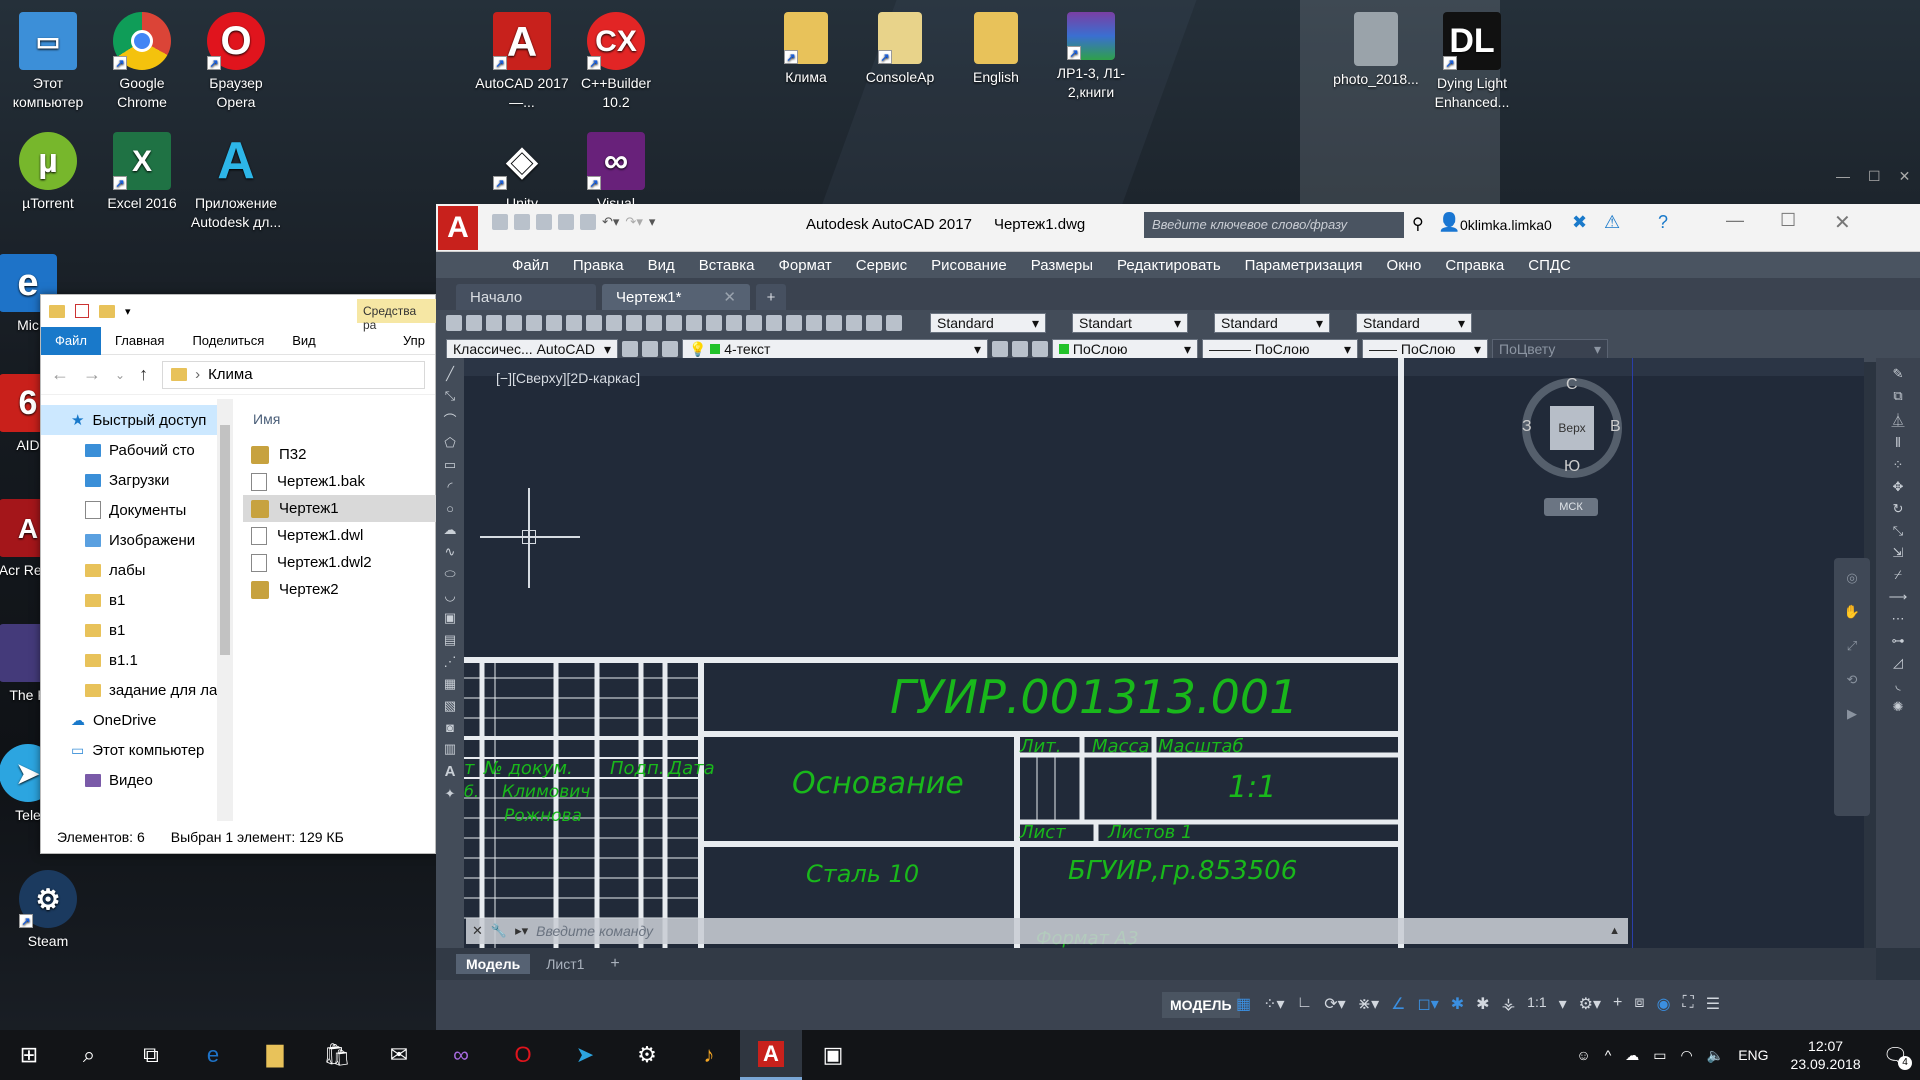 The width and height of the screenshot is (1920, 1080). I want to click on ellipse-icon: ⬭, so click(449, 574).